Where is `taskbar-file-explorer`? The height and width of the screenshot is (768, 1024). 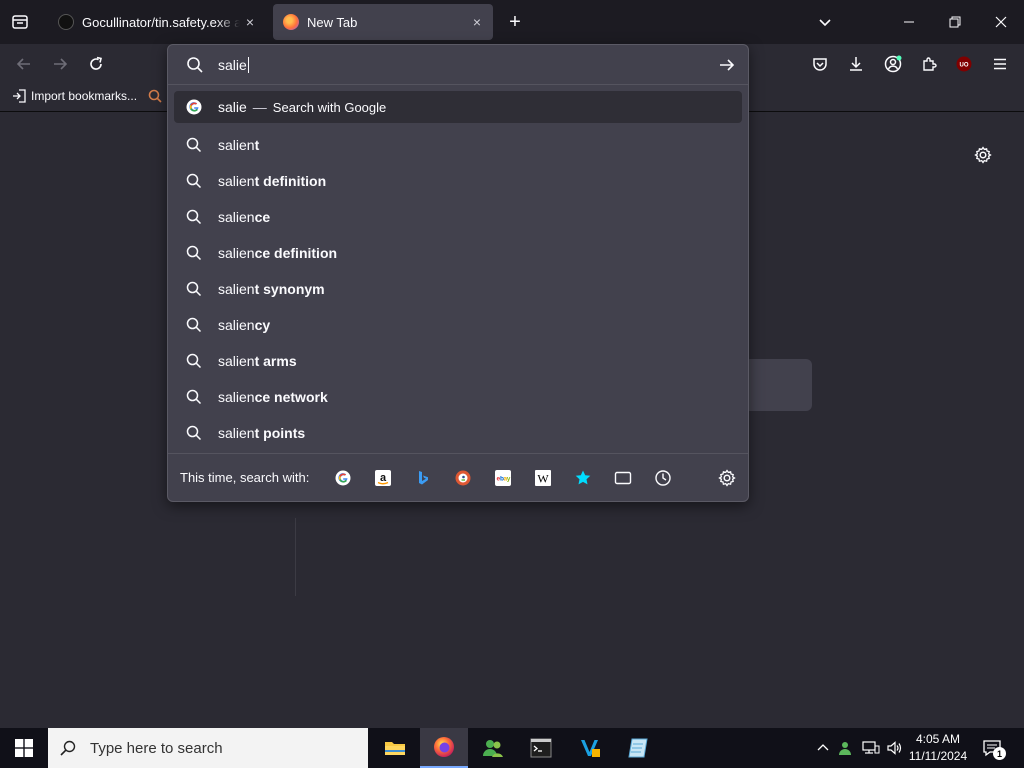 taskbar-file-explorer is located at coordinates (395, 748).